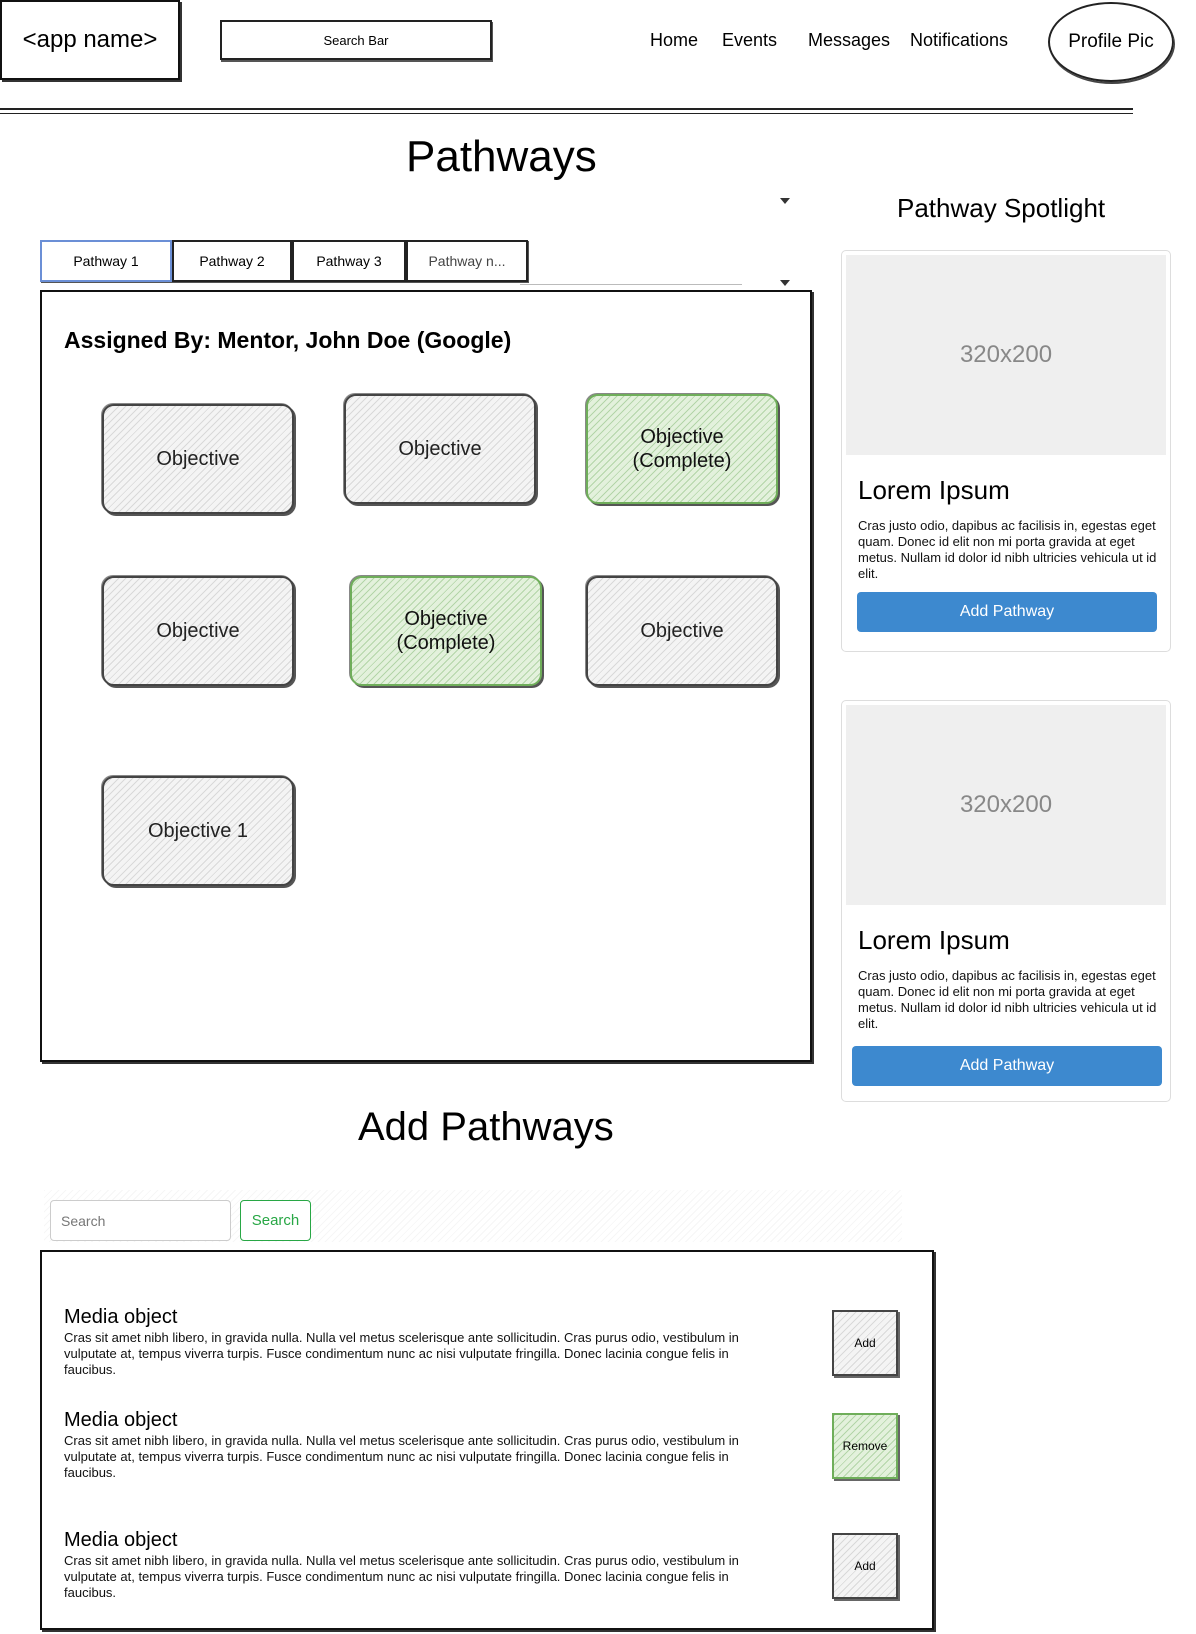  Describe the element at coordinates (356, 40) in the screenshot. I see `search-bar: Search Bar` at that location.